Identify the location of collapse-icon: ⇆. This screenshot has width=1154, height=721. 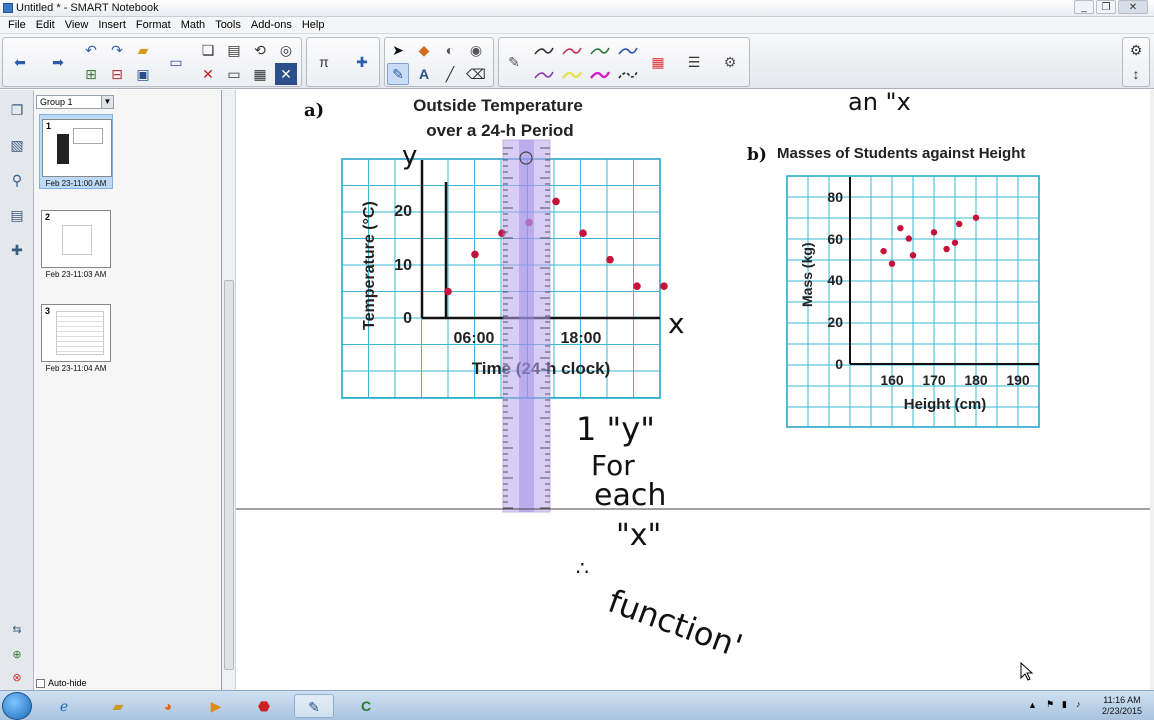
(17, 630).